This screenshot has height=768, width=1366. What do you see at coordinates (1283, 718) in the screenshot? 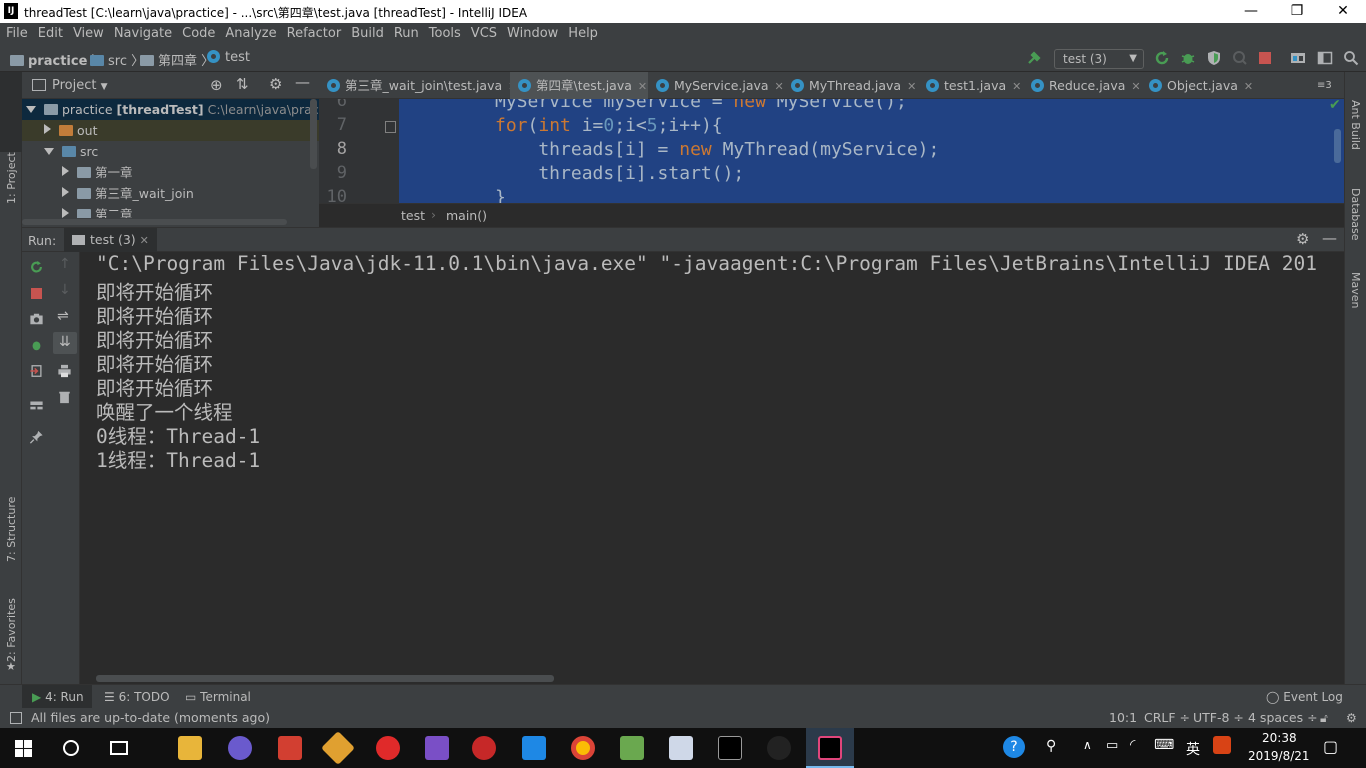
I see `indent-select: 4 spaces ÷` at bounding box center [1283, 718].